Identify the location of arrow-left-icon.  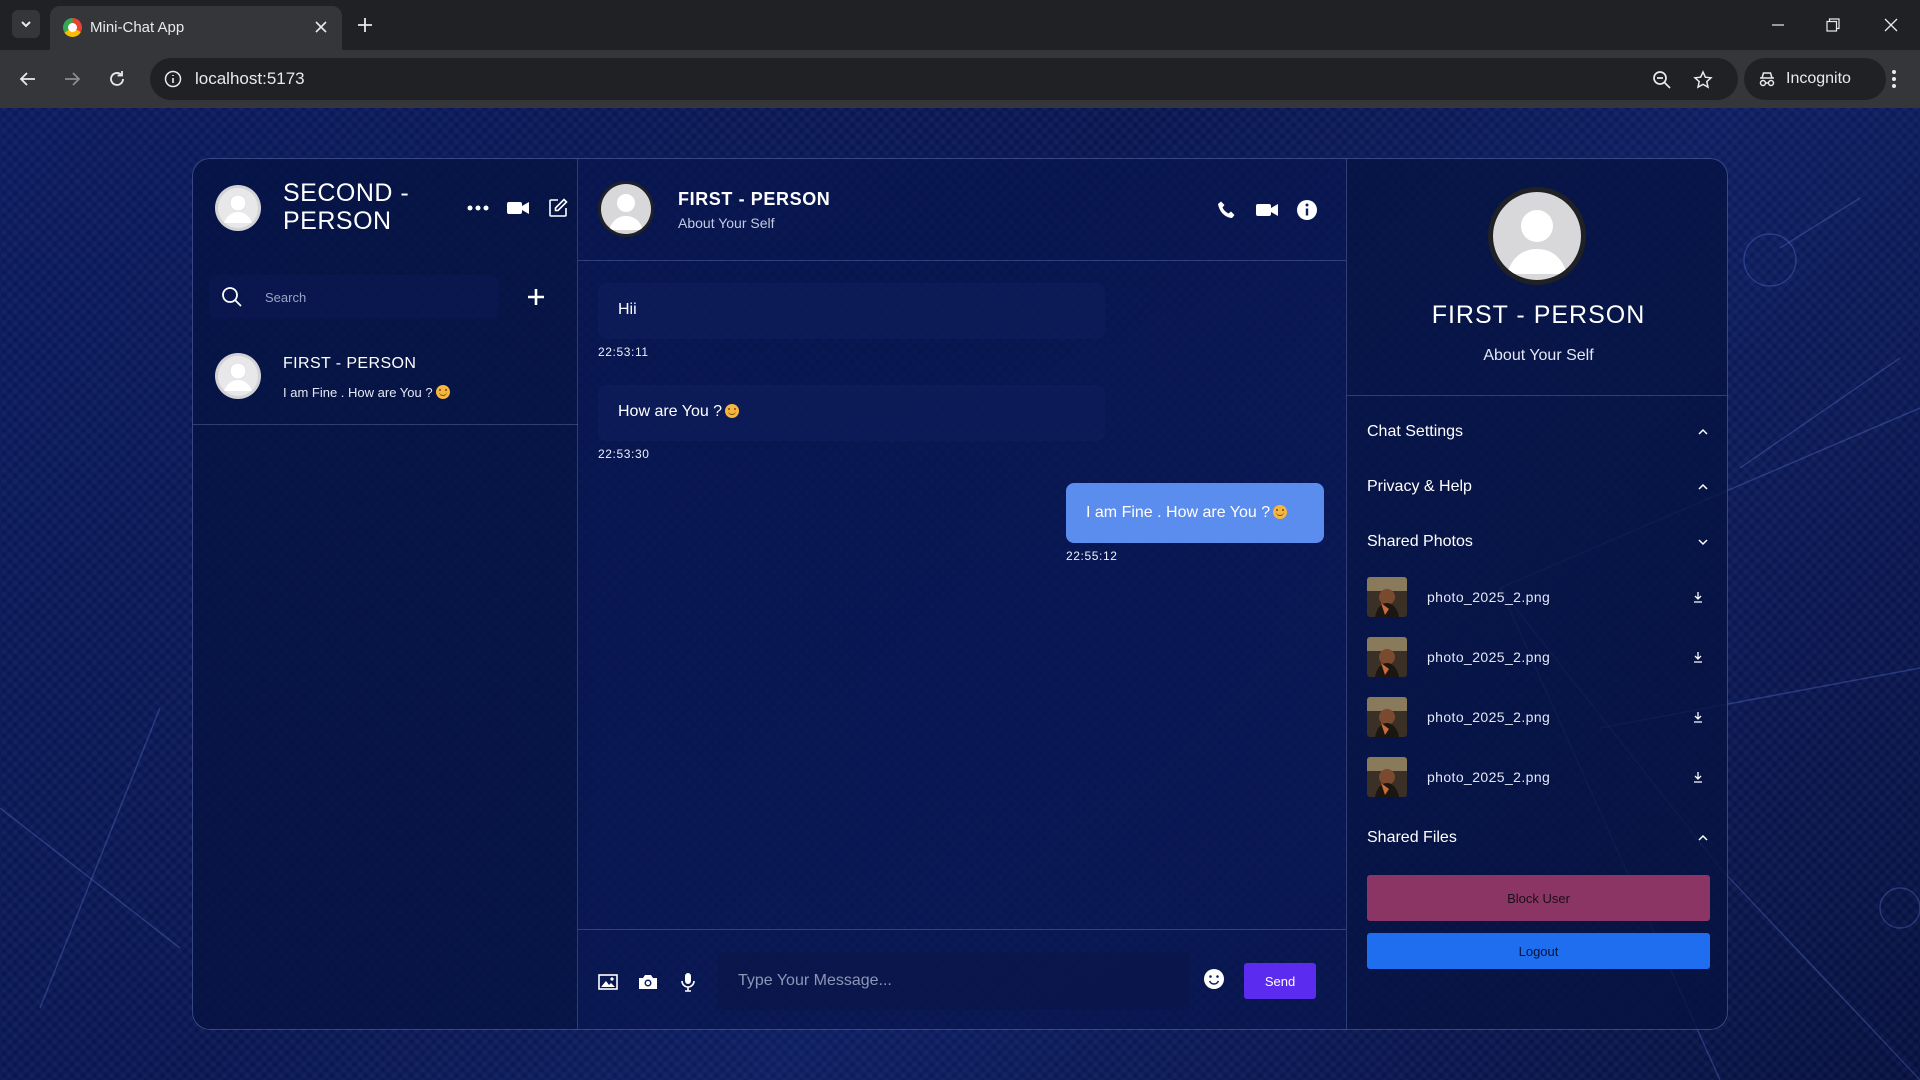
(27, 79).